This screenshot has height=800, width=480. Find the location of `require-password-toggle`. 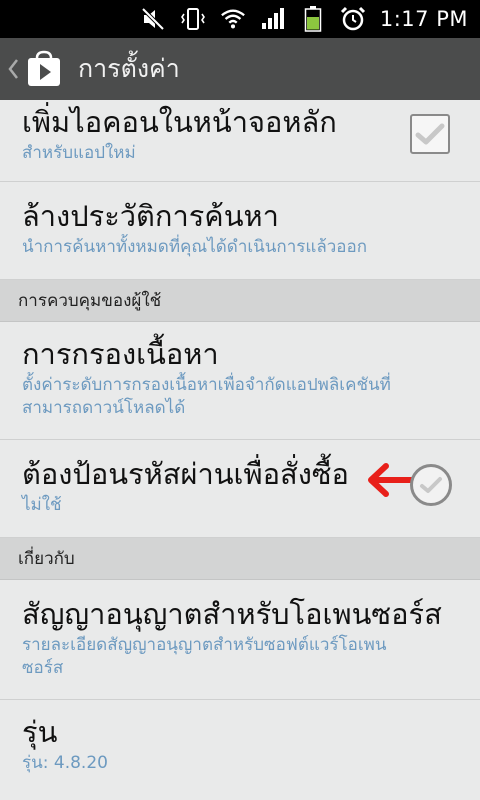

require-password-toggle is located at coordinates (431, 485).